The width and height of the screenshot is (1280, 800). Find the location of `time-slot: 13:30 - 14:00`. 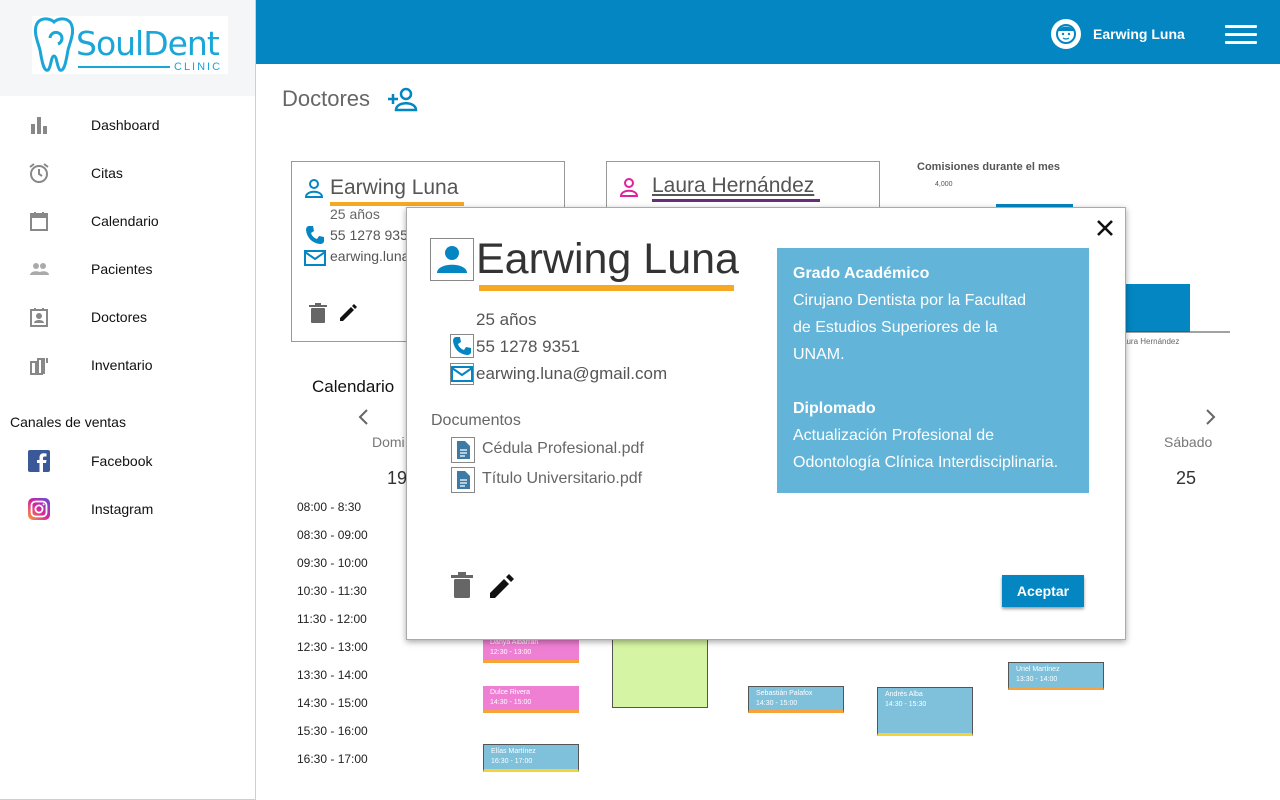

time-slot: 13:30 - 14:00 is located at coordinates (332, 675).